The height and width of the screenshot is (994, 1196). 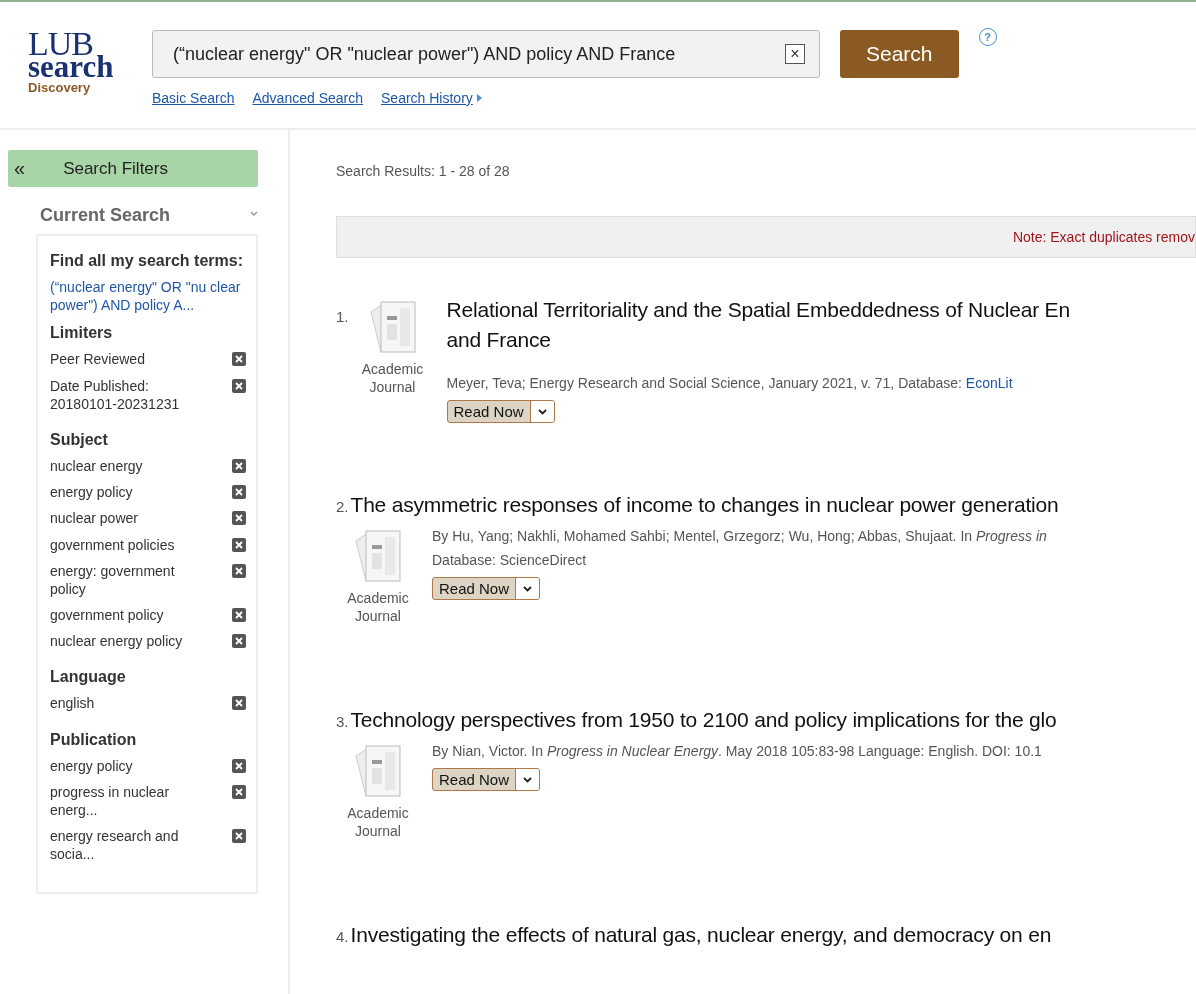 I want to click on database-link: EconLit, so click(x=989, y=383).